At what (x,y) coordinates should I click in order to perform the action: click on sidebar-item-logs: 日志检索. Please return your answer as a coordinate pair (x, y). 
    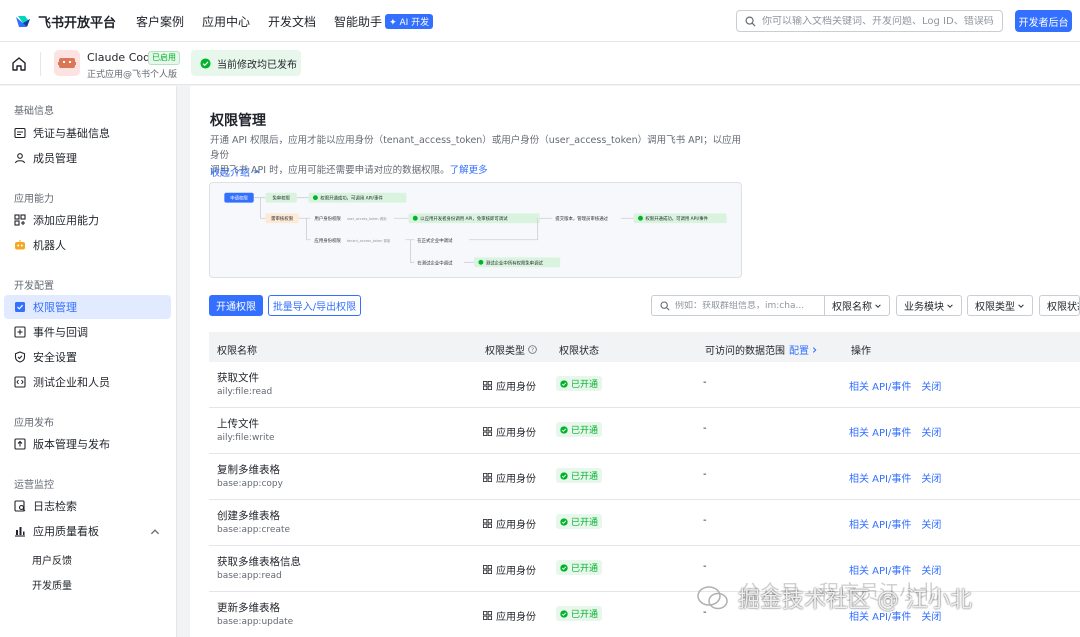
    Looking at the image, I should click on (87, 506).